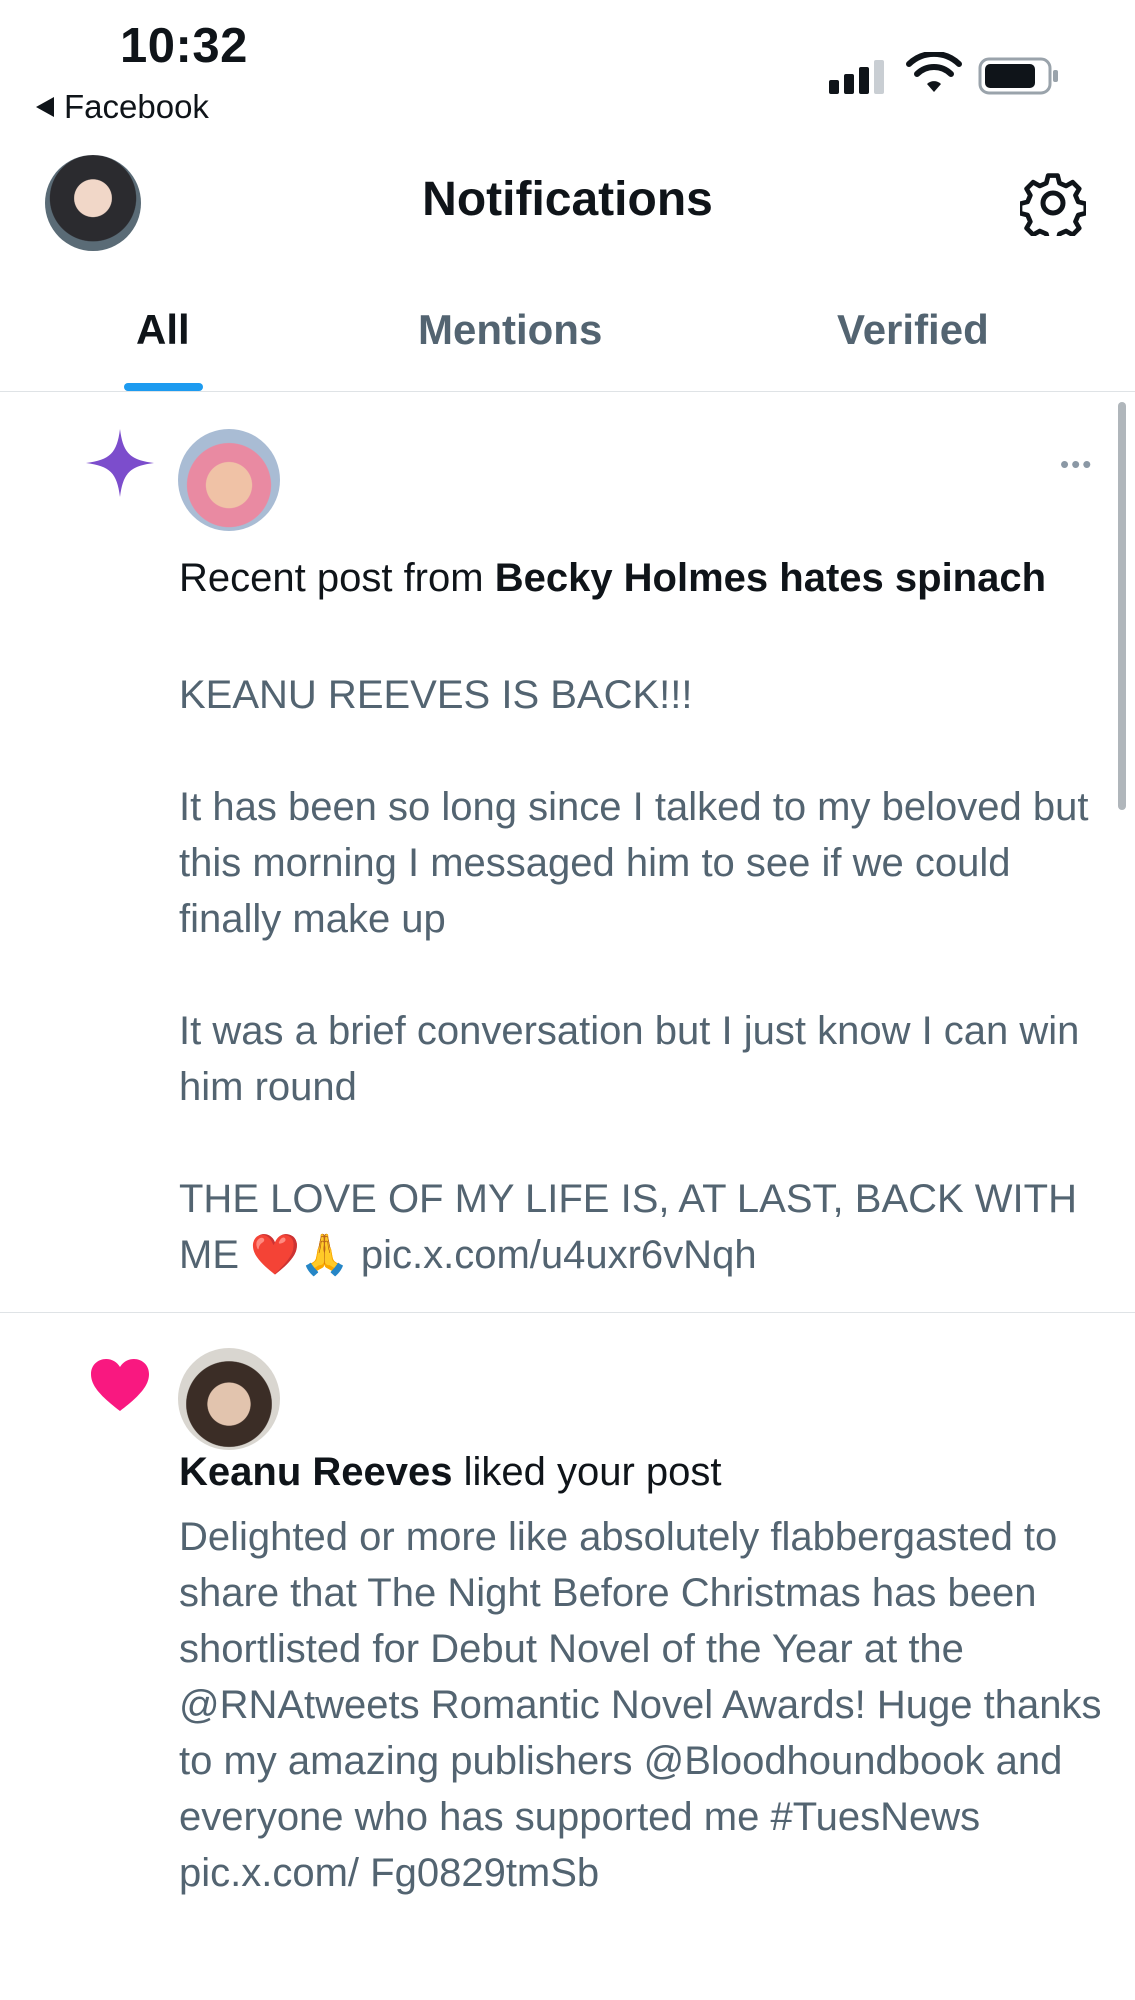 This screenshot has width=1135, height=2000. Describe the element at coordinates (120, 1385) in the screenshot. I see `heart-icon` at that location.